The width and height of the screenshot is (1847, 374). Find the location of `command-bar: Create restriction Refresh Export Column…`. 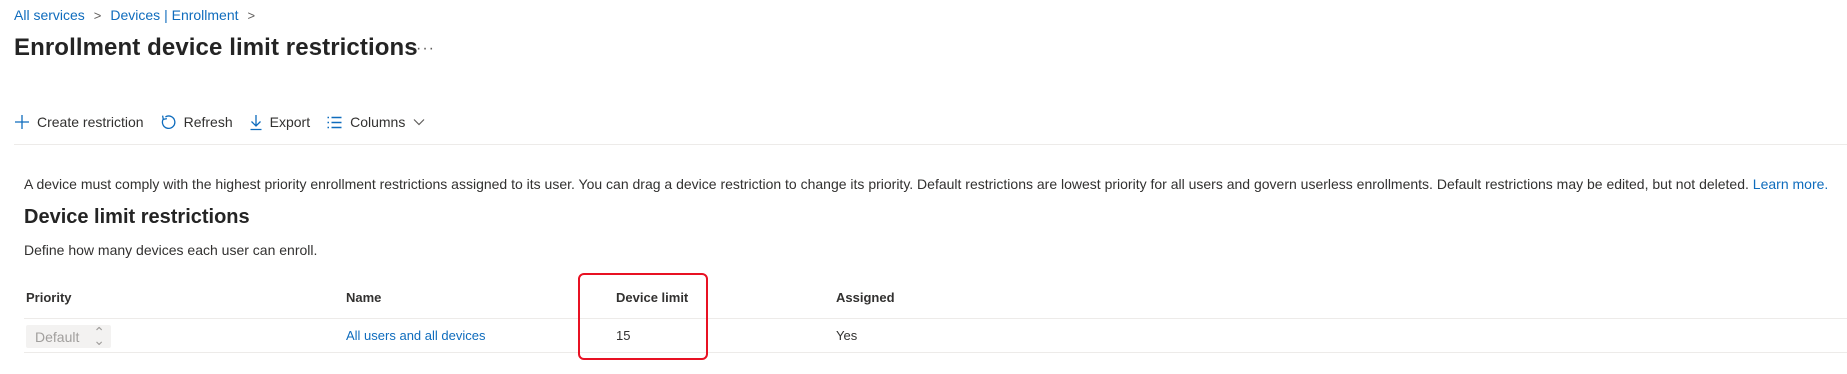

command-bar: Create restriction Refresh Export Column… is located at coordinates (227, 122).